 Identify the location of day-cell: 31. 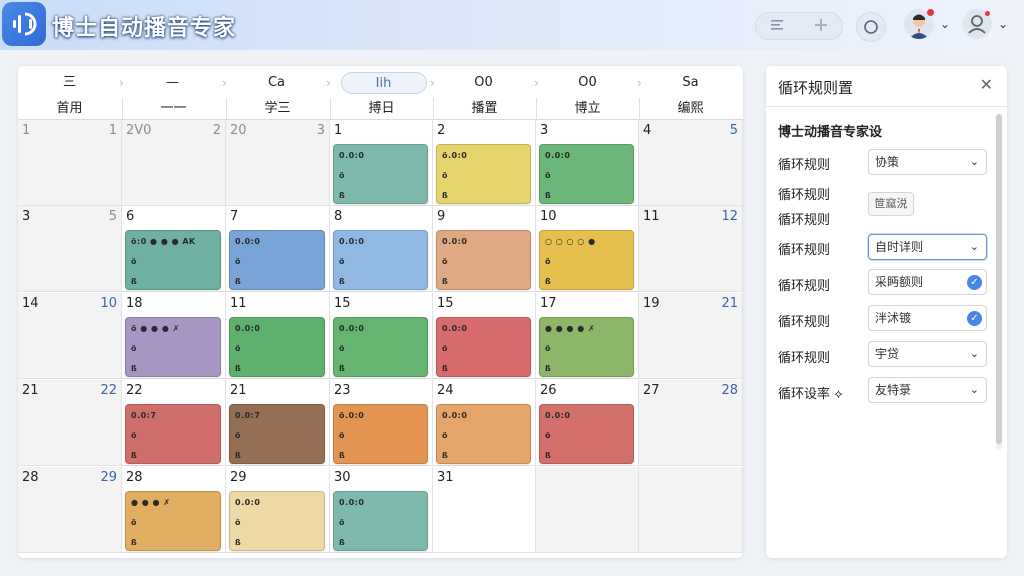
(484, 510).